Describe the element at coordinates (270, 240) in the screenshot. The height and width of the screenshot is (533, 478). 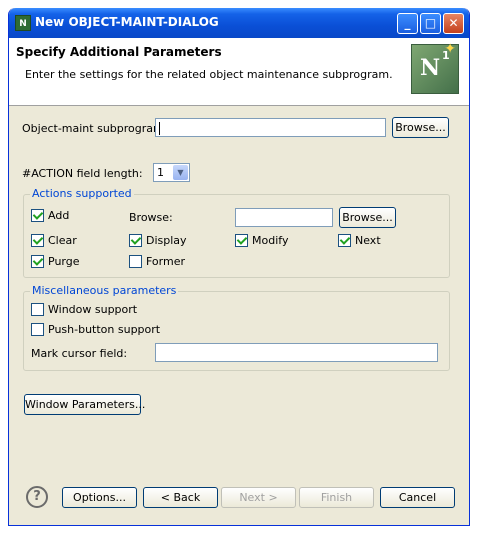
I see `checkbox-modify-label: Modify` at that location.